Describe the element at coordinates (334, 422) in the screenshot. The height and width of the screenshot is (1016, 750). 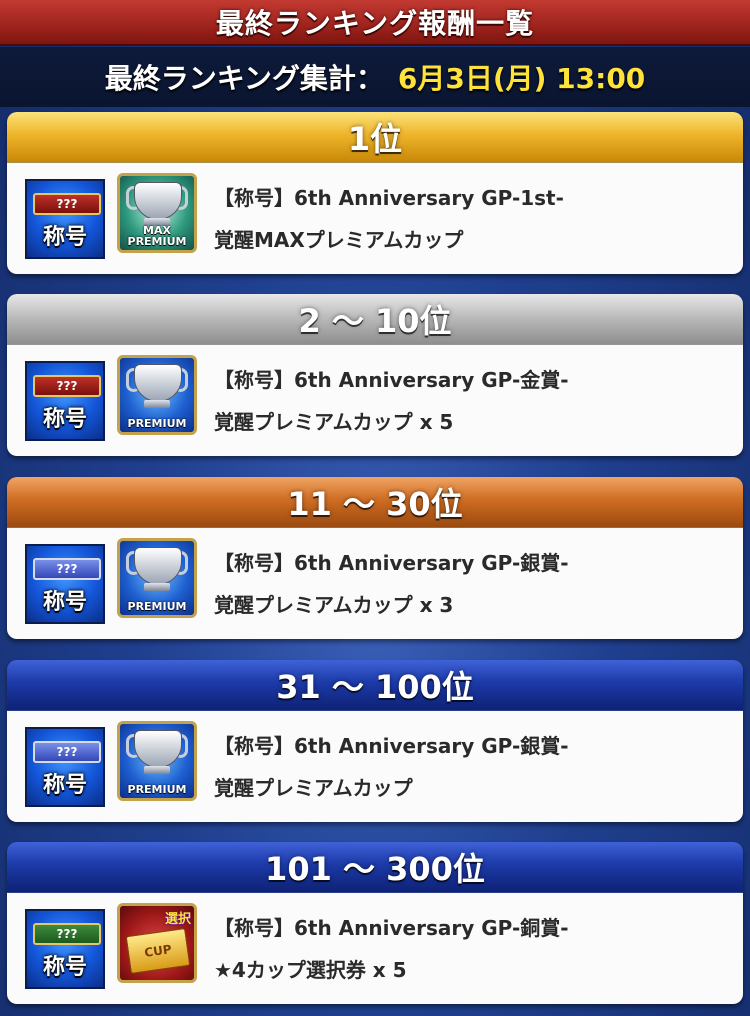
I see `reward-line-2: 覚醒プレミアムカップ x 5` at that location.